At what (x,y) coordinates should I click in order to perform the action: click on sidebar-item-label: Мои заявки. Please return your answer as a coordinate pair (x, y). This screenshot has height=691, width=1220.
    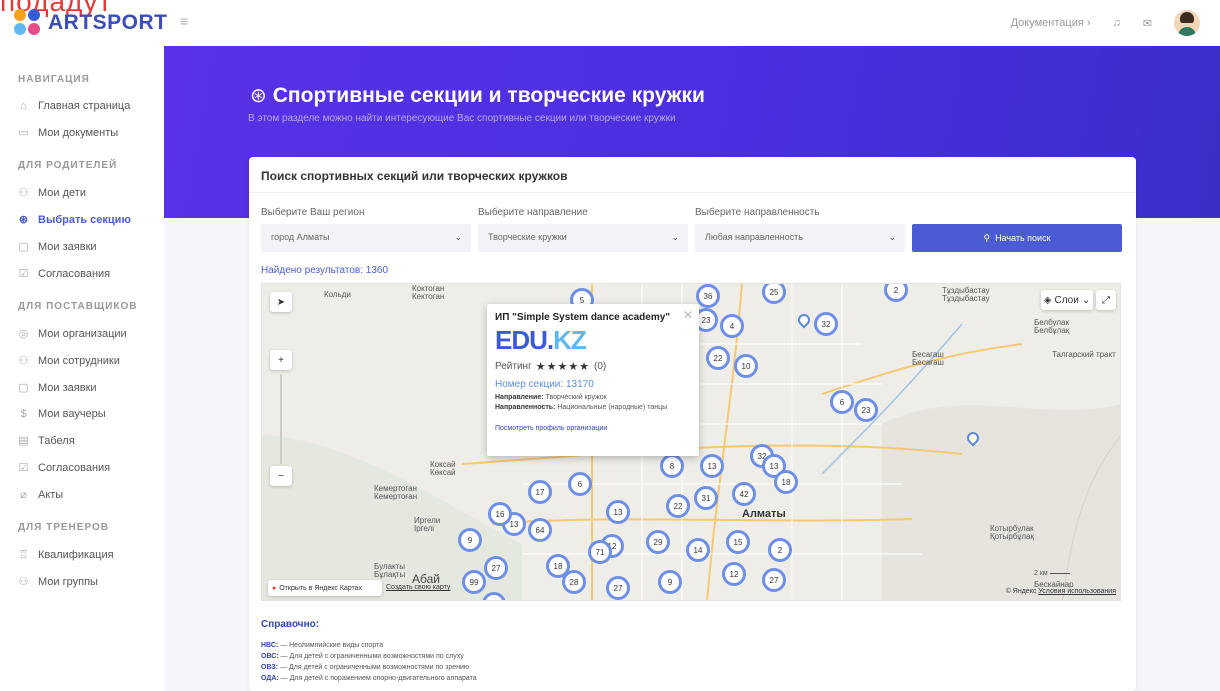
    Looking at the image, I should click on (67, 246).